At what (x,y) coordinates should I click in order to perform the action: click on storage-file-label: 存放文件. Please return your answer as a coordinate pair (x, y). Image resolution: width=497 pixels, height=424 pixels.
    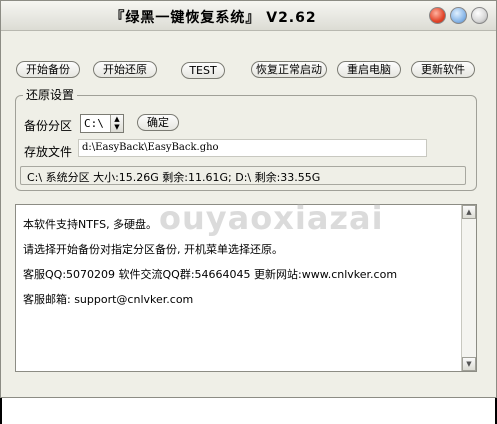
    Looking at the image, I should click on (48, 152).